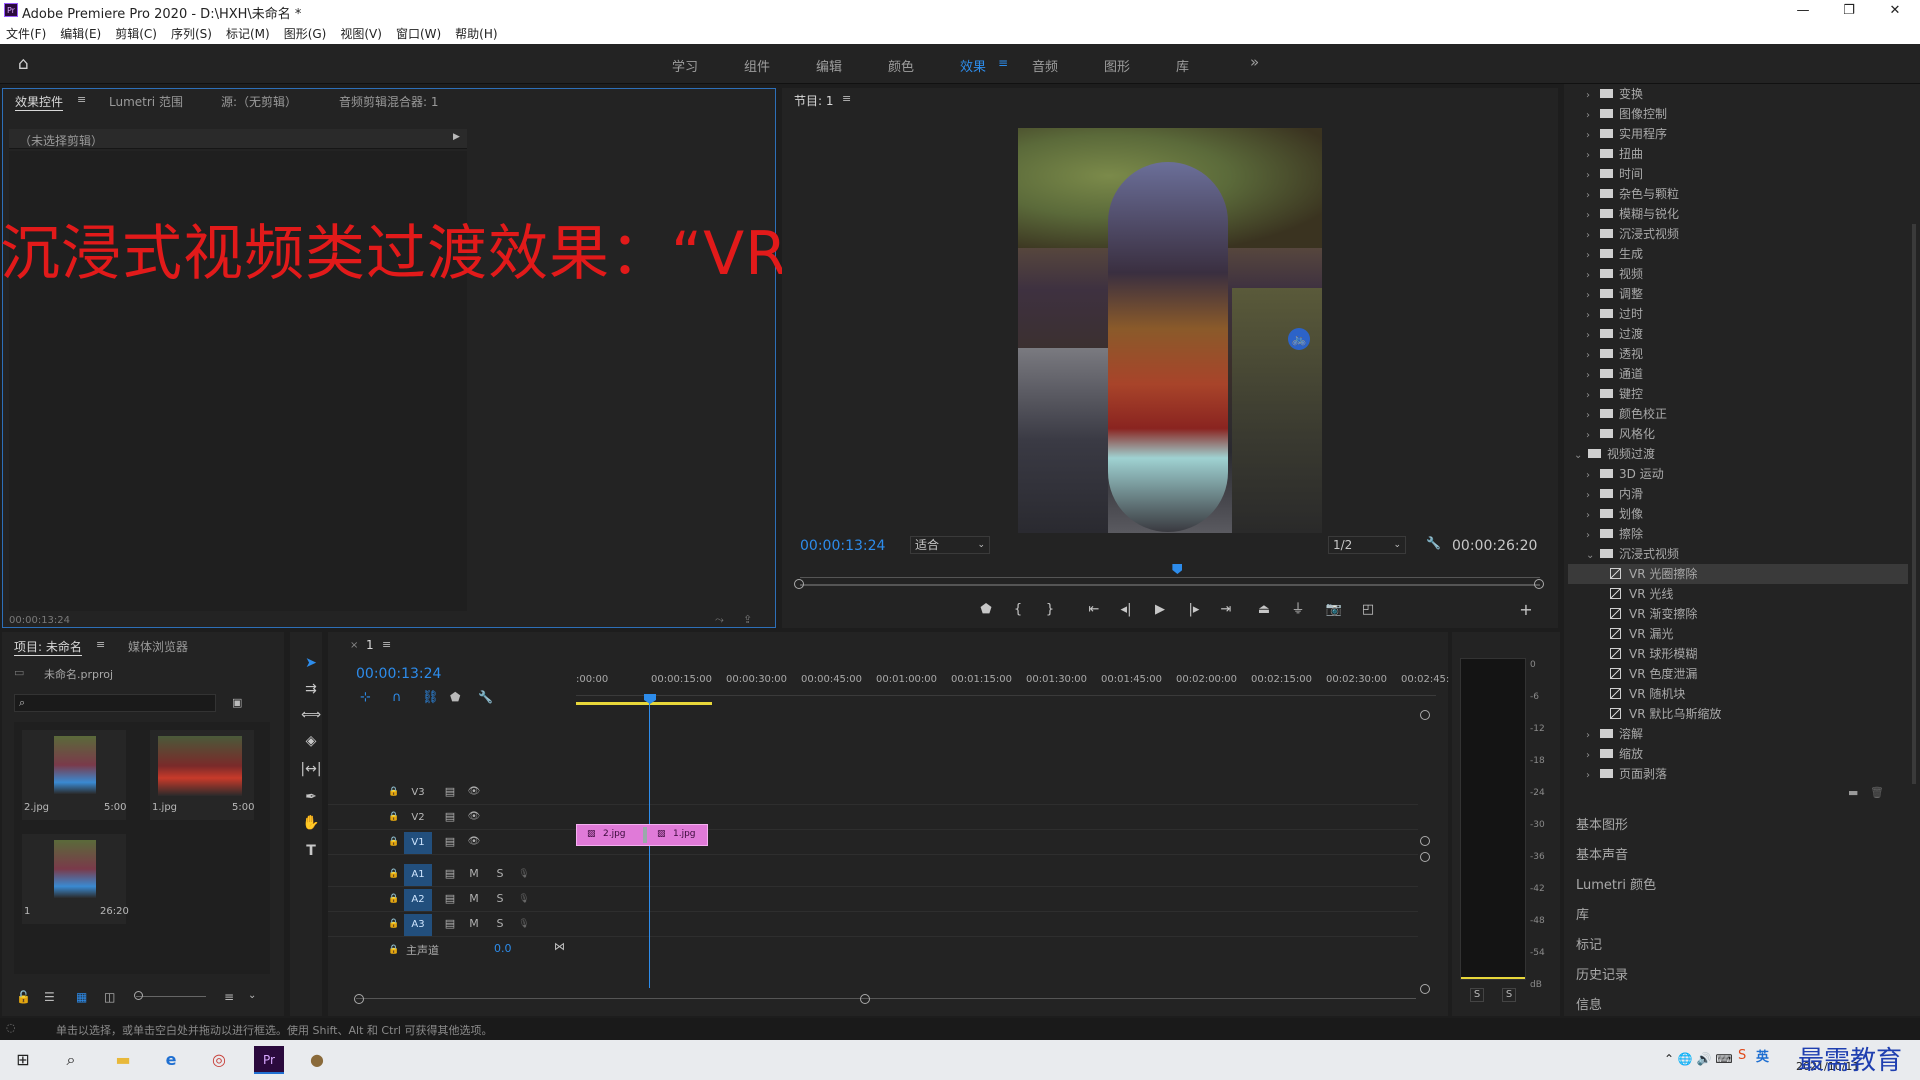  Describe the element at coordinates (1738, 534) in the screenshot. I see `effect-folder: › 擦除` at that location.